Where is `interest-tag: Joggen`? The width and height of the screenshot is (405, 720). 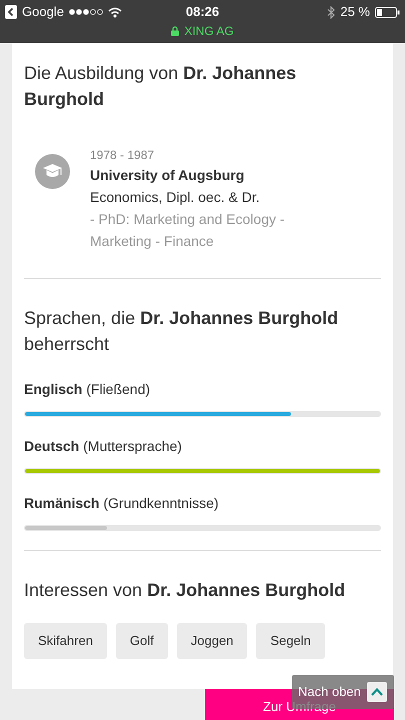 interest-tag: Joggen is located at coordinates (212, 640).